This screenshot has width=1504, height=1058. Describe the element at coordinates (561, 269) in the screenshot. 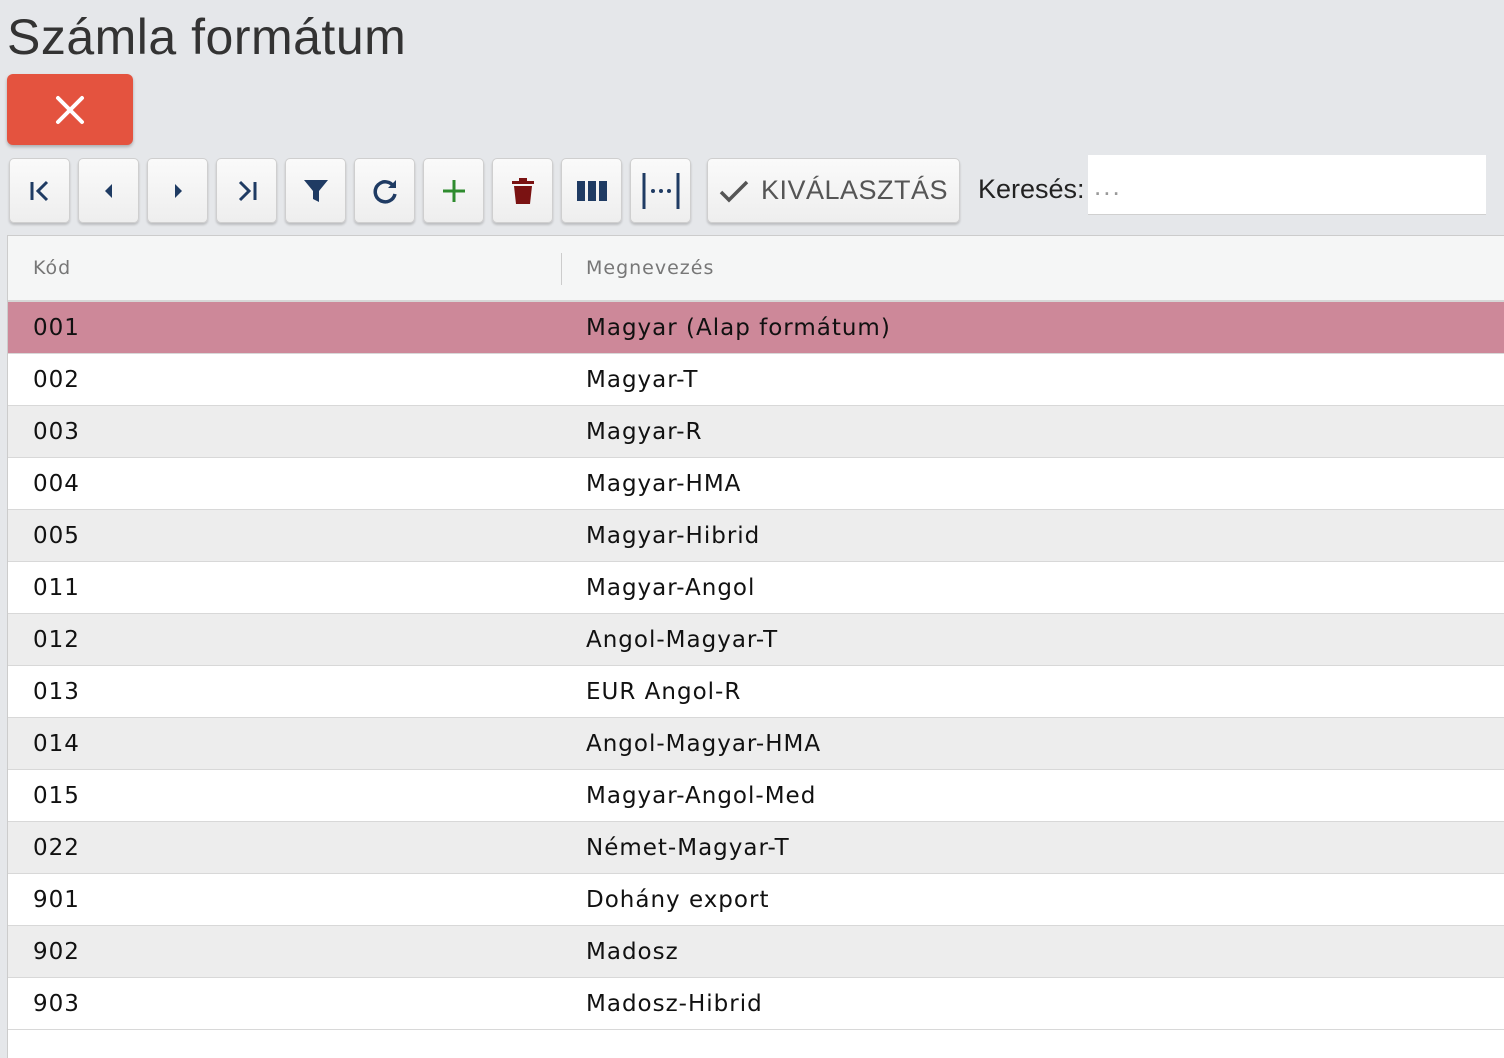

I see `column-separator` at that location.